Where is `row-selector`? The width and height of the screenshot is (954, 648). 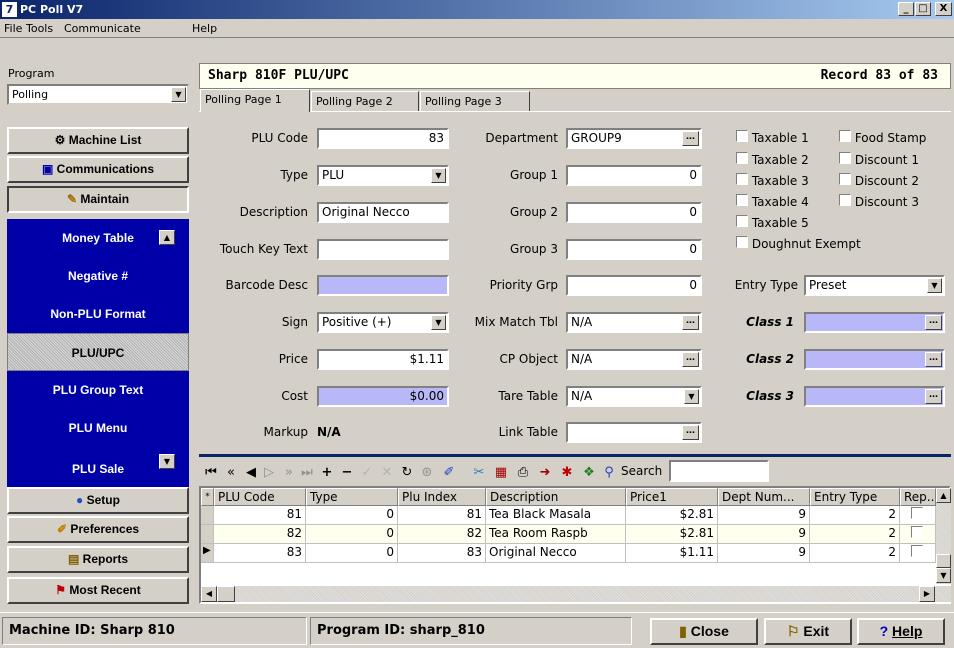
row-selector is located at coordinates (207, 515).